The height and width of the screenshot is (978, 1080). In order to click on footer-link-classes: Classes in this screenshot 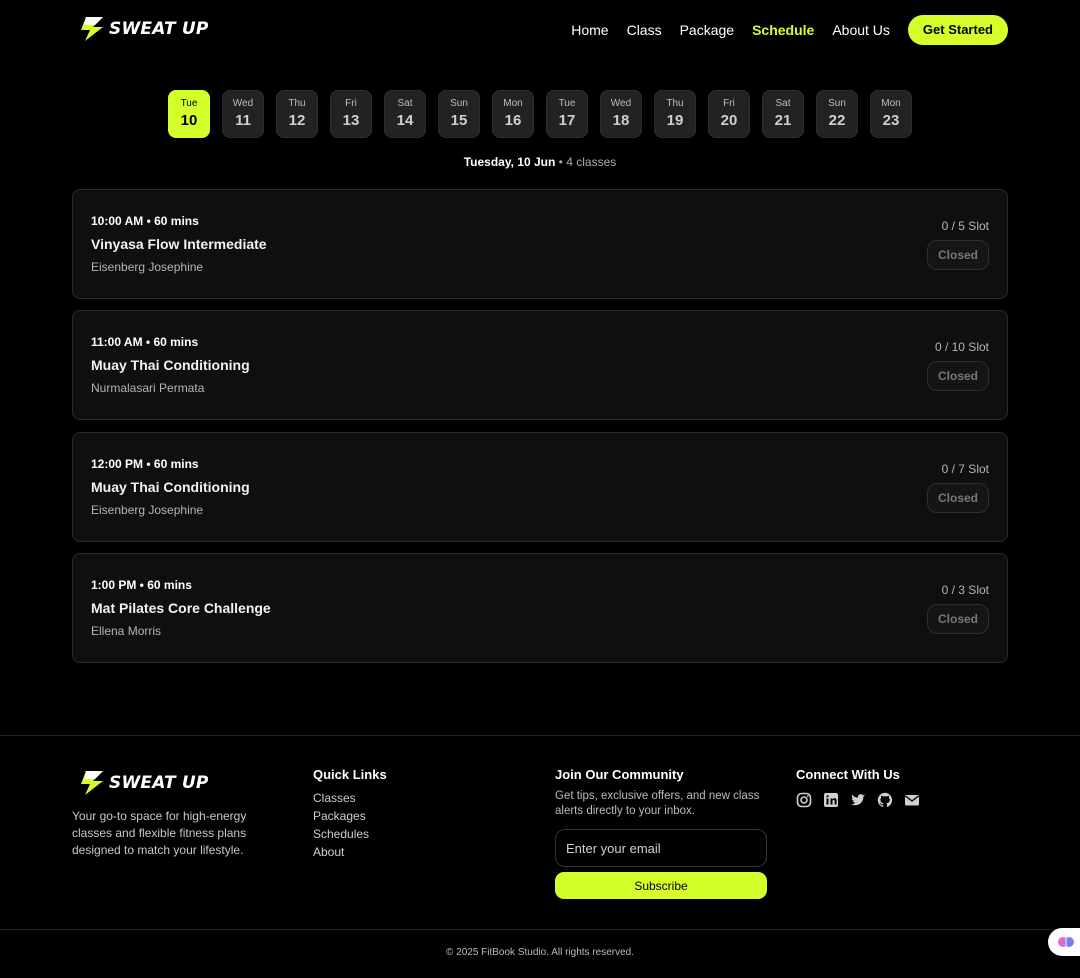, I will do `click(341, 798)`.